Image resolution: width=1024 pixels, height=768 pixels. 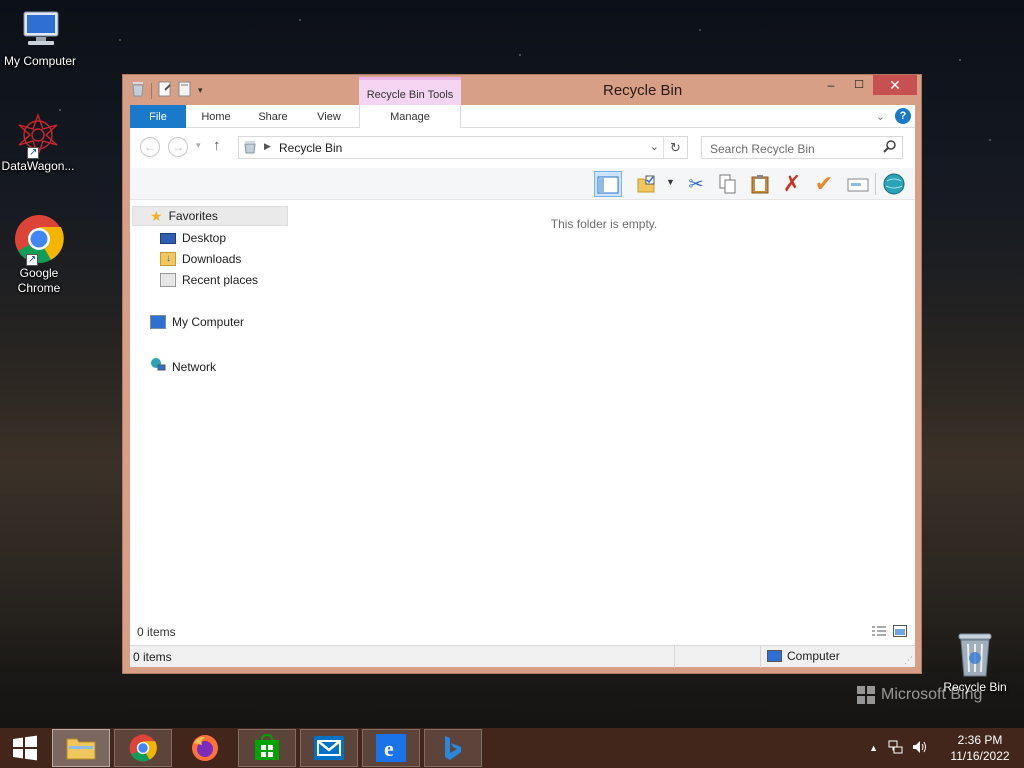 I want to click on taskbar-bing, so click(x=453, y=748).